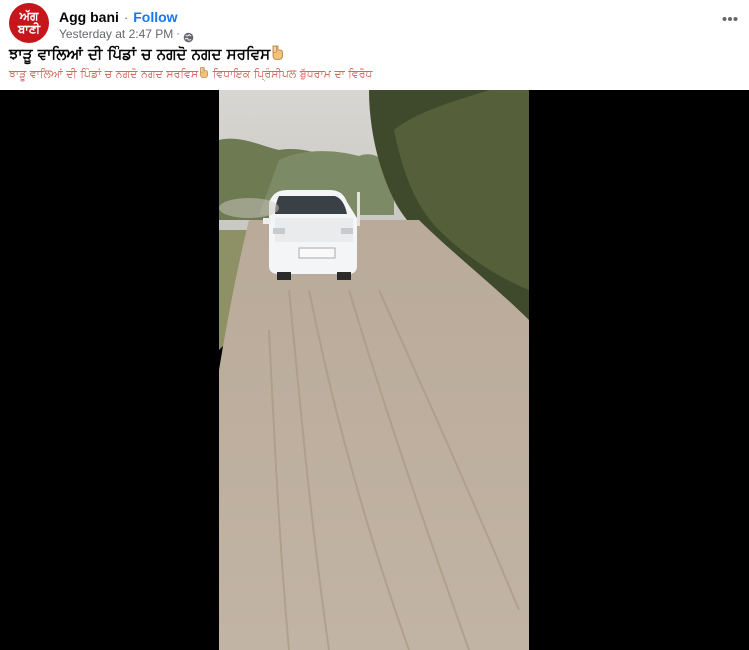 This screenshot has width=749, height=650. What do you see at coordinates (155, 17) in the screenshot?
I see `follow-button: Follow` at bounding box center [155, 17].